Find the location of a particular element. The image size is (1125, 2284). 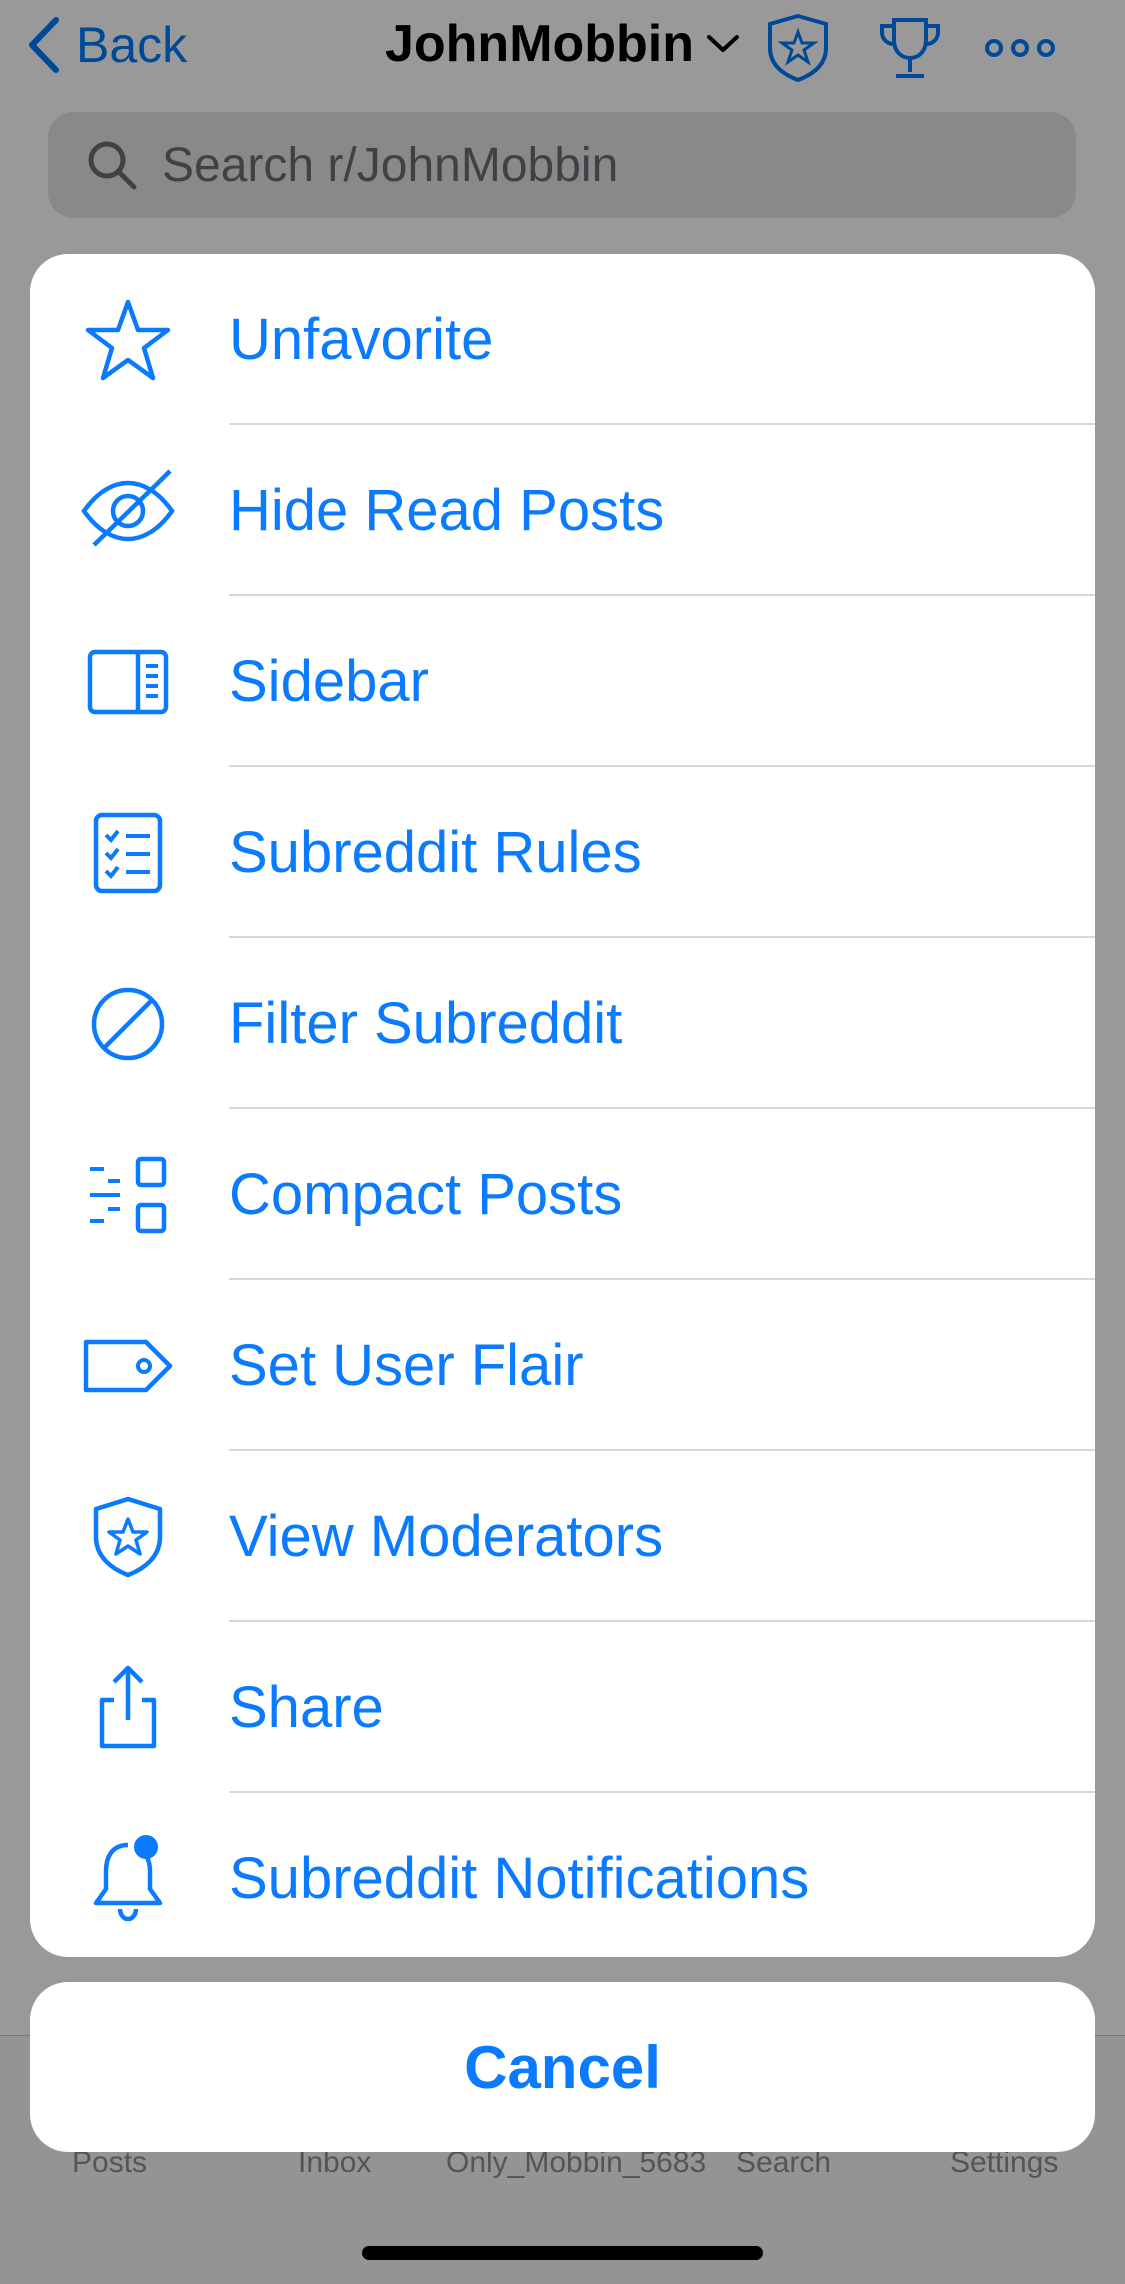

menu-item-label: Subreddit Notifications is located at coordinates (519, 1878).